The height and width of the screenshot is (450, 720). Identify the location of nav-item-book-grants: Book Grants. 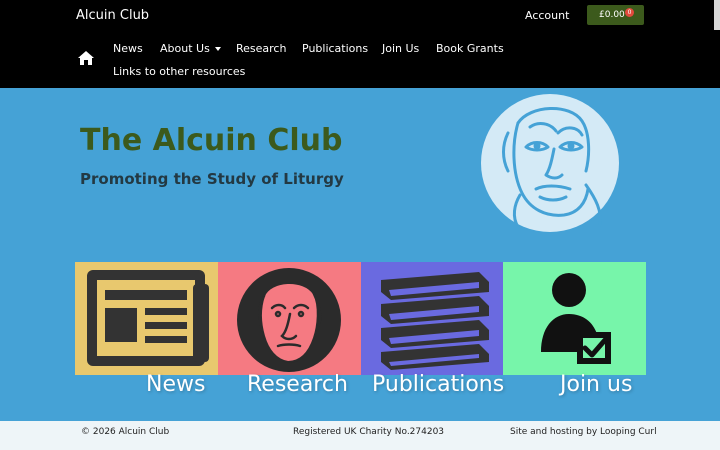
(470, 49).